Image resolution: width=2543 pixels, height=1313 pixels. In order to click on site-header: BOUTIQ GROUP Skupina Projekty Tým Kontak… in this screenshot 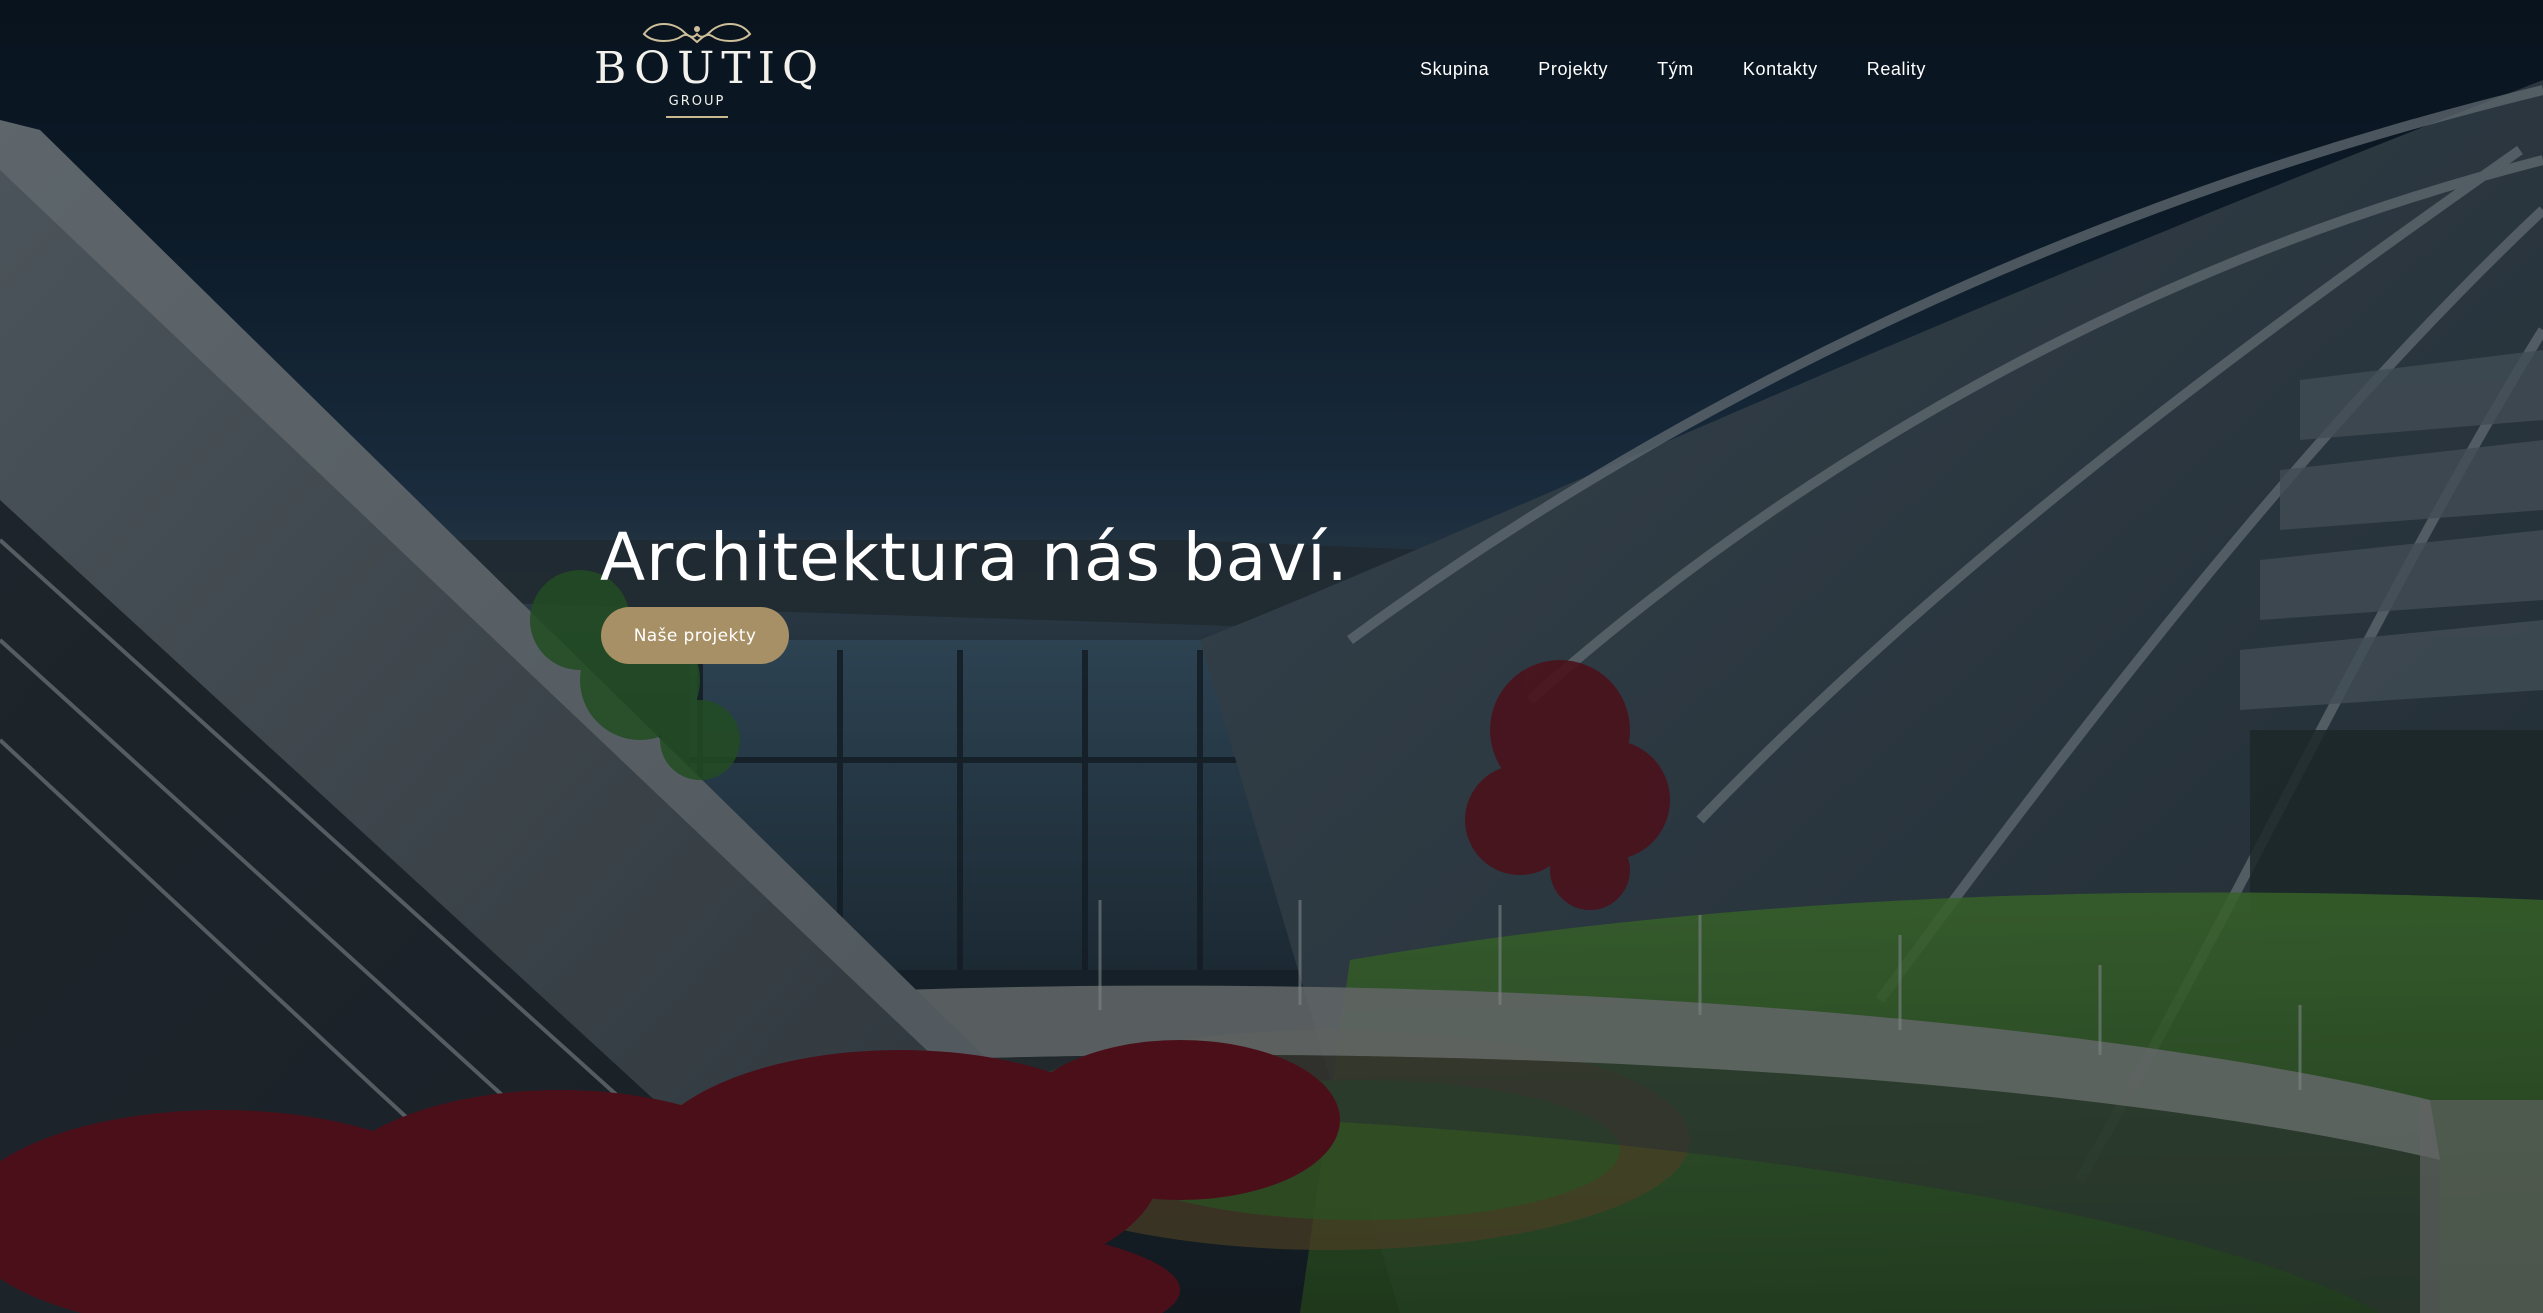, I will do `click(1271, 70)`.